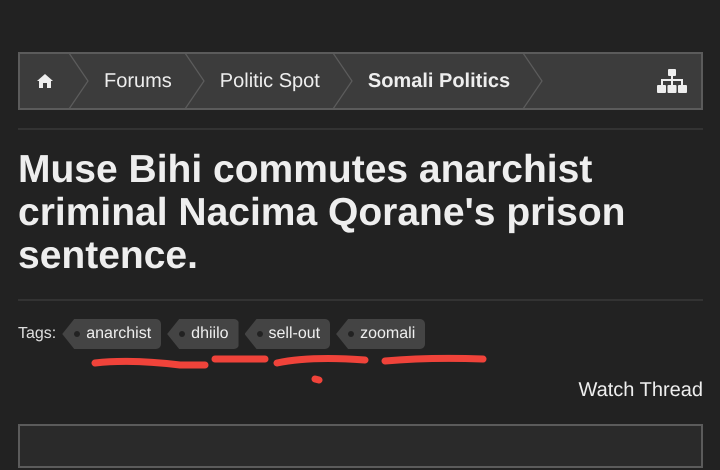  What do you see at coordinates (640, 390) in the screenshot?
I see `watch-thread-link: Watch Thread` at bounding box center [640, 390].